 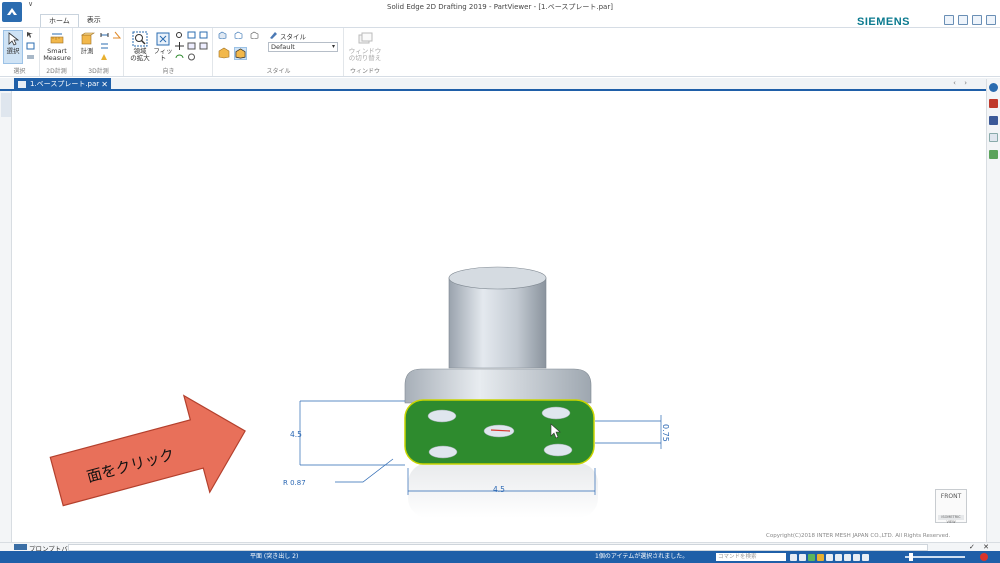 What do you see at coordinates (98, 71) in the screenshot?
I see `group-3d-measure-label: 3D計測` at bounding box center [98, 71].